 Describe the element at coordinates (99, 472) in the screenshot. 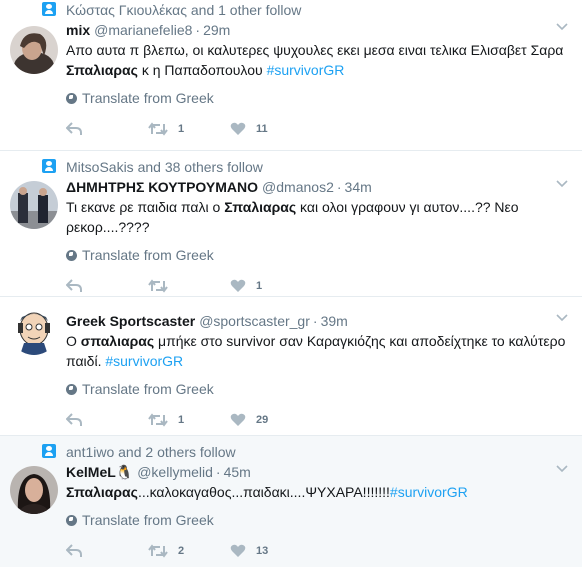

I see `author-name: KelMeL🐧` at that location.